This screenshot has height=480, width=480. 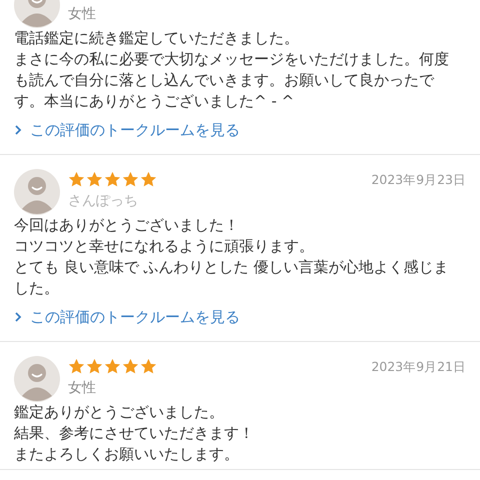 What do you see at coordinates (232, 80) in the screenshot?
I see `review-text: まさに今の私に必要で大切なメッセージをいただけました。何度も読んで自分に落とし込んでいきます。お願いして良かったです。本当にありがとうございました^ - ^` at bounding box center [232, 80].